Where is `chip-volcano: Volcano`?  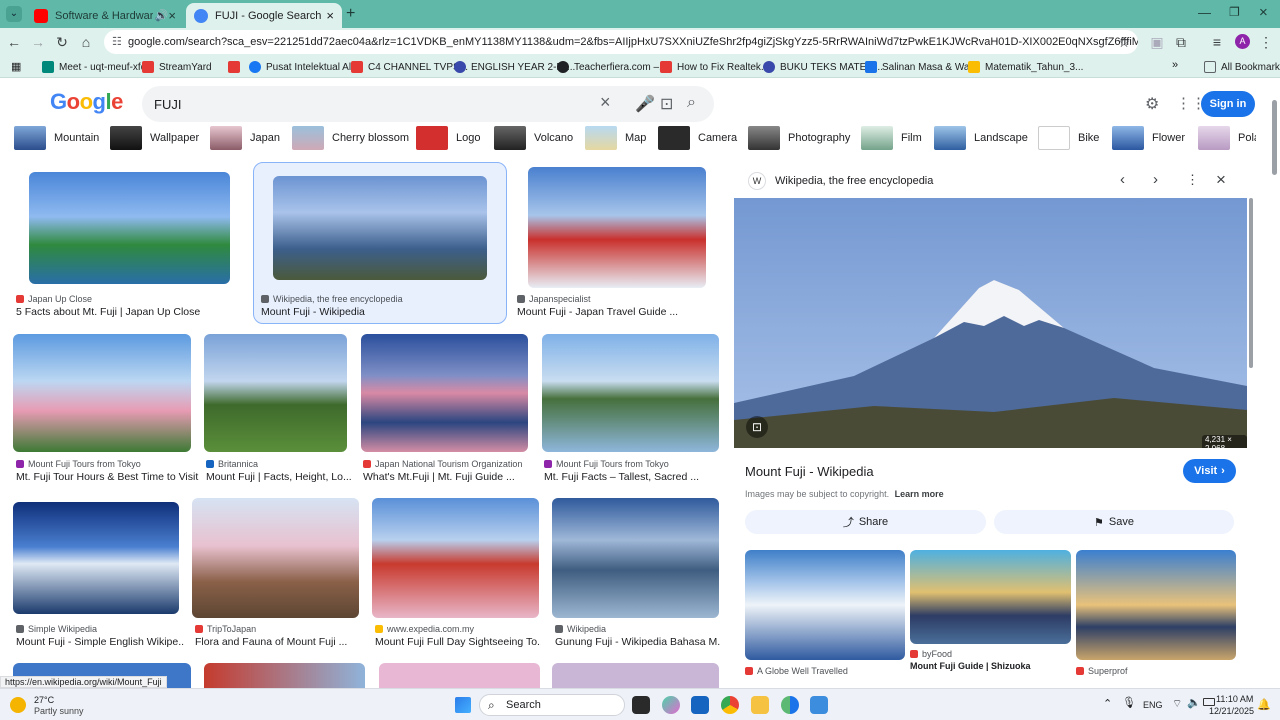
chip-volcano: Volcano is located at coordinates (533, 138).